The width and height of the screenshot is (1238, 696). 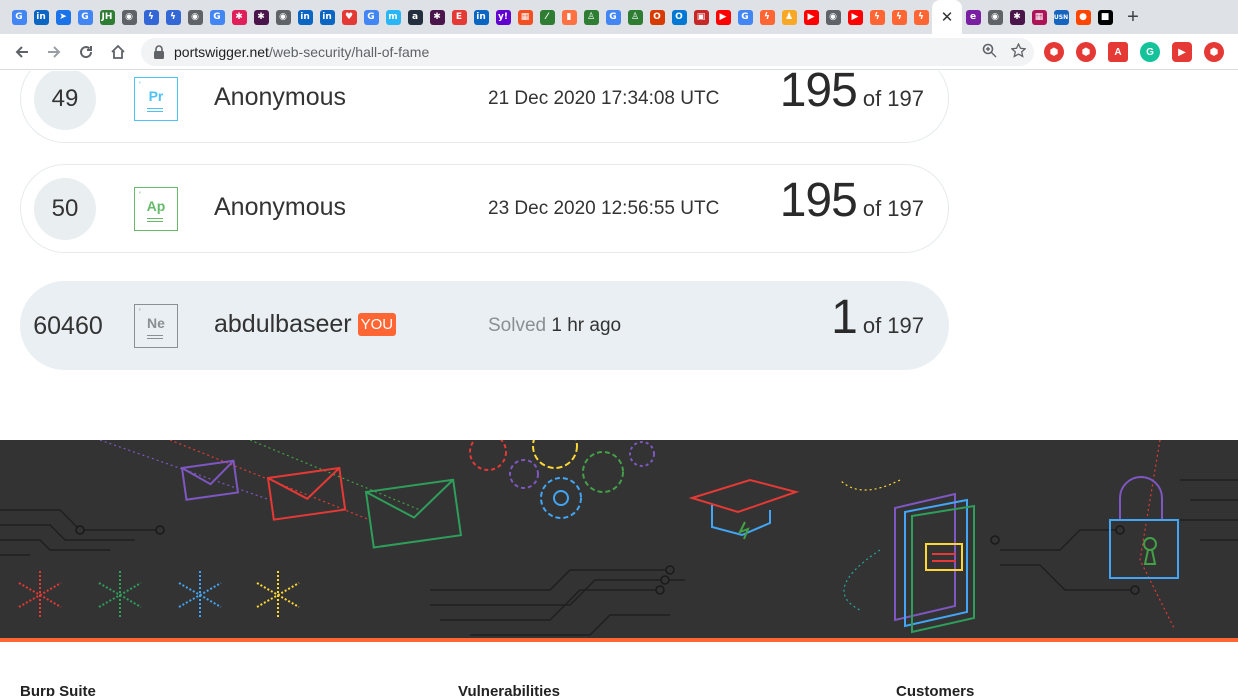 I want to click on browser-tab: USN, so click(x=1061, y=17).